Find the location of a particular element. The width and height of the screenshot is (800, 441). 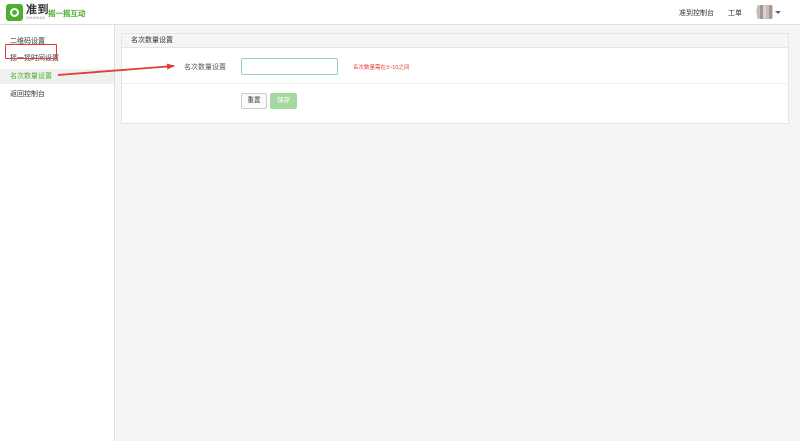

sidebar-item-back-console: 返回控制台 is located at coordinates (57, 94).